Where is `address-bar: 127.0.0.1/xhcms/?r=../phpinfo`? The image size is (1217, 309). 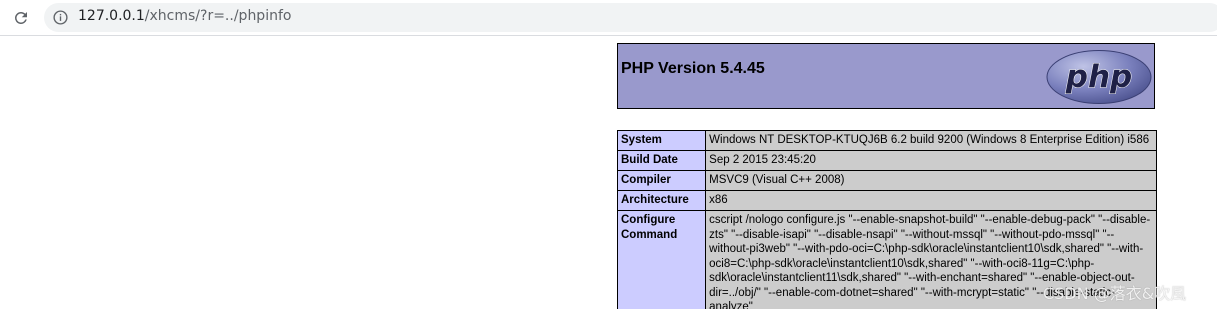 address-bar: 127.0.0.1/xhcms/?r=../phpinfo is located at coordinates (630, 17).